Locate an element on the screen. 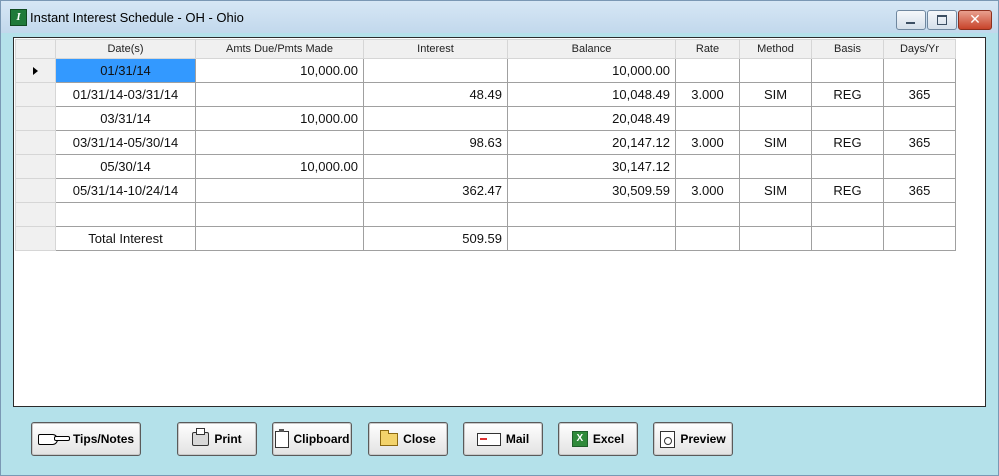 The height and width of the screenshot is (476, 999). maximize-button is located at coordinates (942, 20).